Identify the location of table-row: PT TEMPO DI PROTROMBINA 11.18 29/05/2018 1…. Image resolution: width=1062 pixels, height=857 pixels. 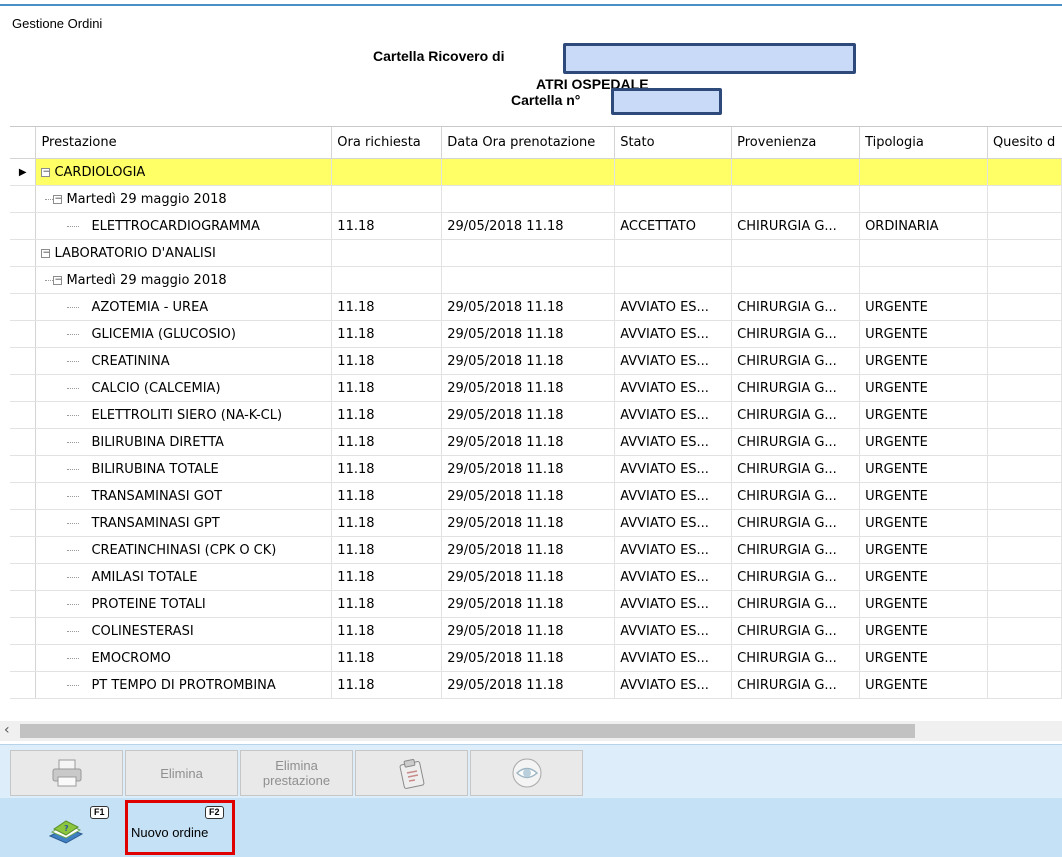
(536, 685).